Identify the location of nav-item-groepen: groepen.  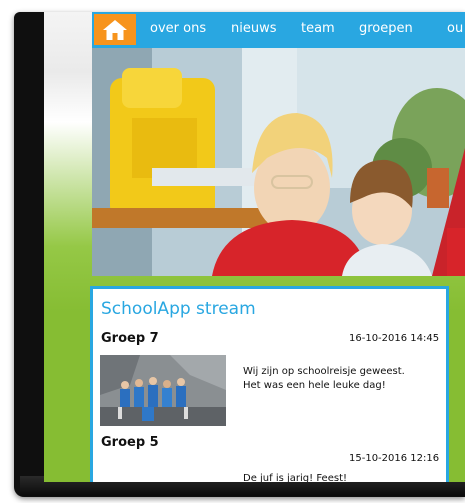
(386, 28).